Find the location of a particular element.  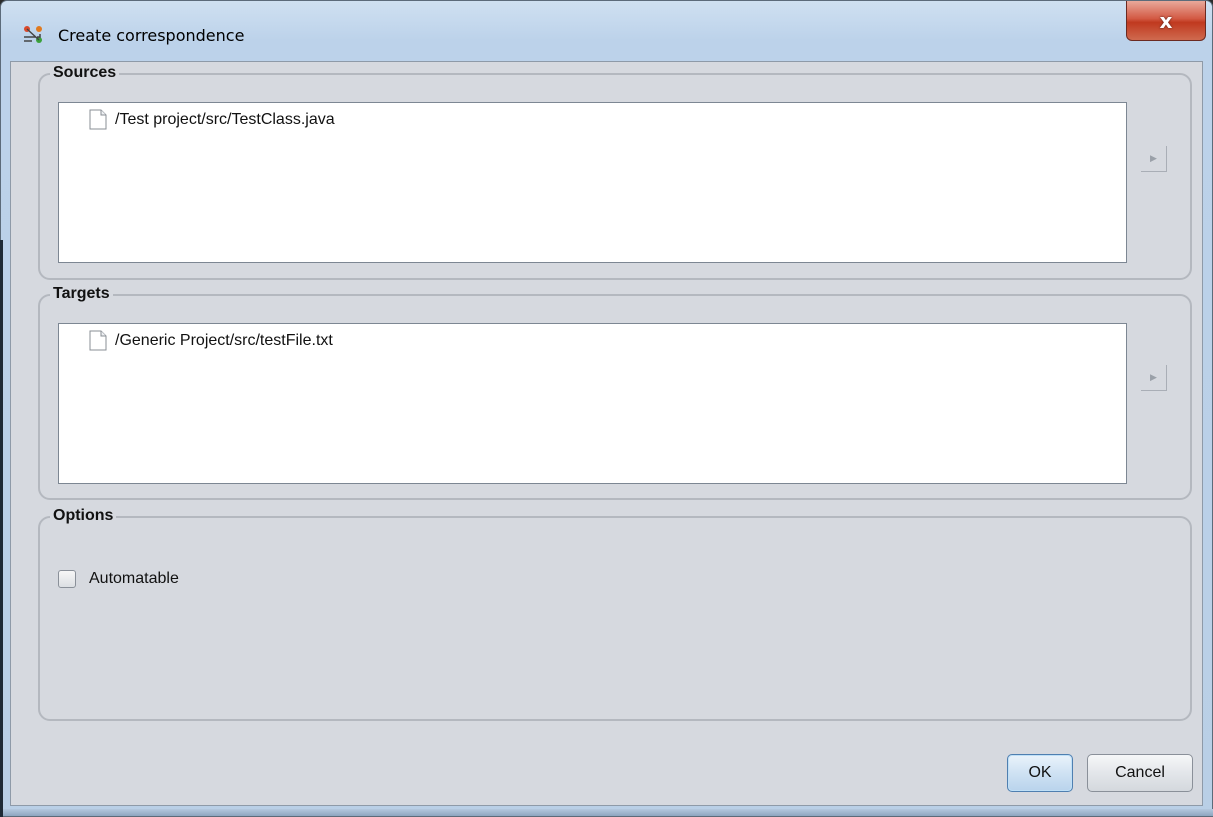

list-item: /Generic Project/src/testFile.txt is located at coordinates (211, 340).